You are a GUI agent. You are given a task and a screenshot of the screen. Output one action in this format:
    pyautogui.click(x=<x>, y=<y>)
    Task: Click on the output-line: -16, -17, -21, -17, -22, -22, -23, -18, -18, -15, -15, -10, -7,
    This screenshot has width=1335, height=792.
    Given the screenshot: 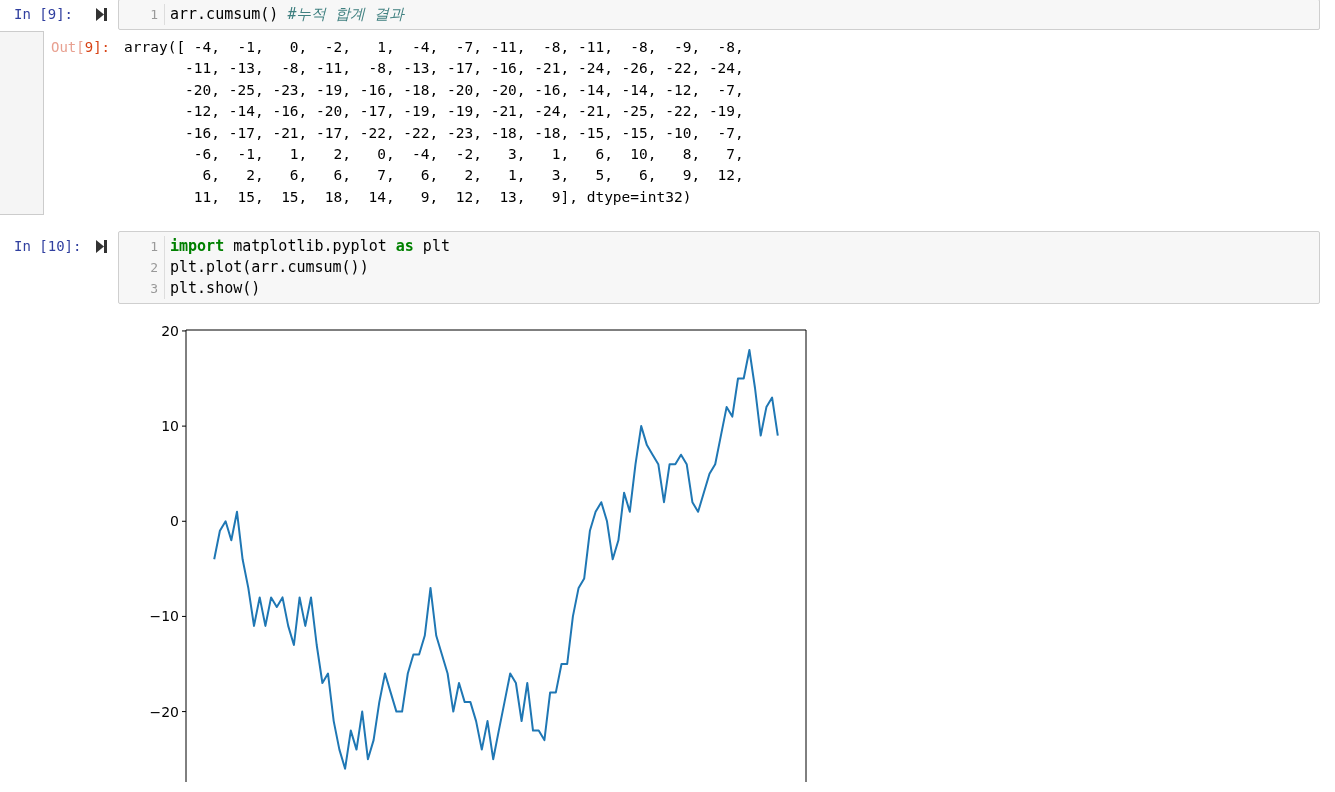 What is the action you would take?
    pyautogui.click(x=464, y=133)
    